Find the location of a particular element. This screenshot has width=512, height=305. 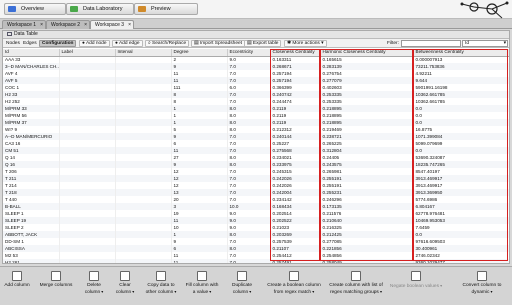

table-row: ABCISSA 6 8.0 0.21107 0.221856 30.400961 is located at coordinates (256, 248).